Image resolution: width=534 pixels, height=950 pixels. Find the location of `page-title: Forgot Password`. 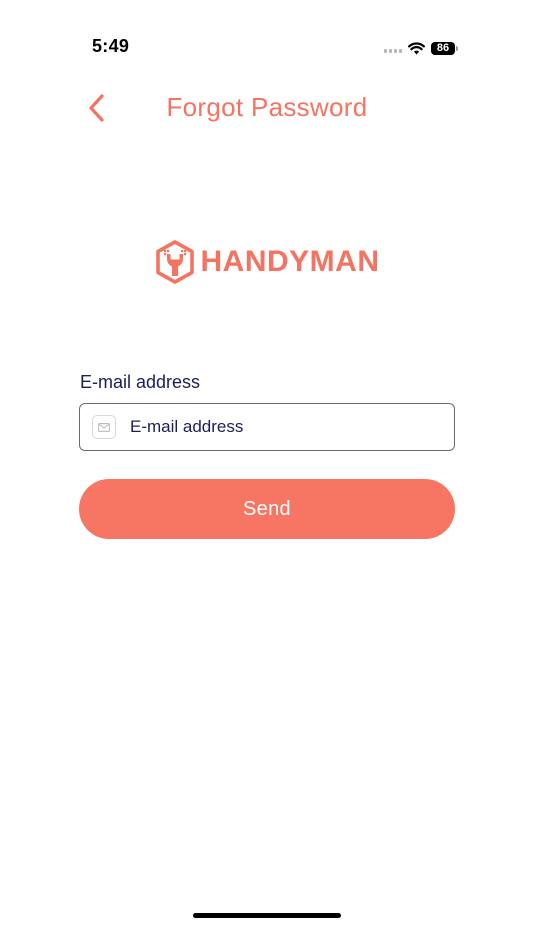

page-title: Forgot Password is located at coordinates (267, 107).